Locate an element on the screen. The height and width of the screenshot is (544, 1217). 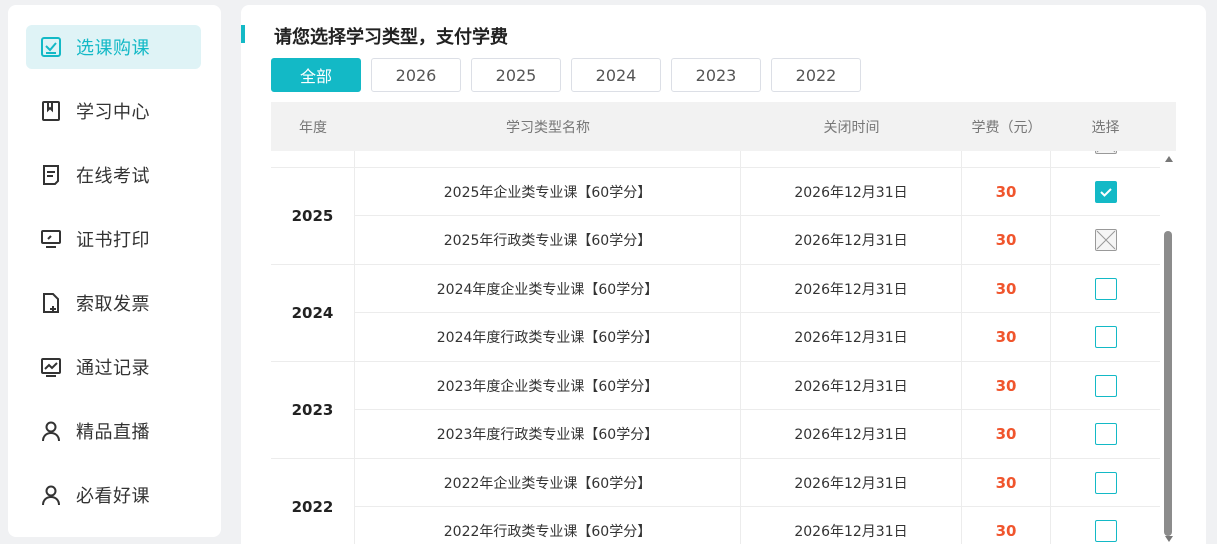
table-row: 2025年企业类专业课【60学分】 2026年12月31日 30 is located at coordinates (757, 192).